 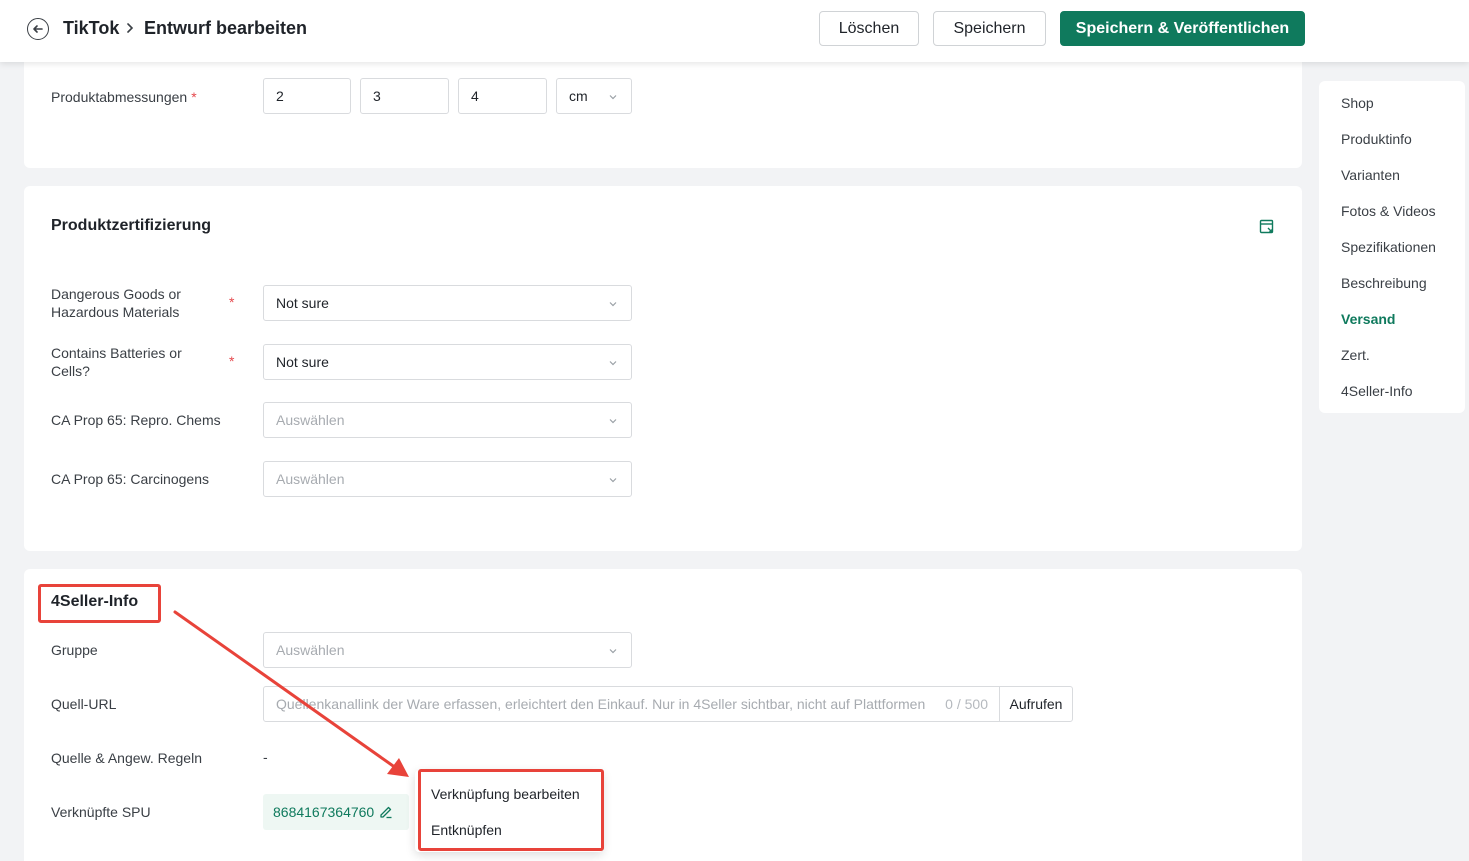 What do you see at coordinates (131, 225) in the screenshot?
I see `certification-title: Produktzertifizierung` at bounding box center [131, 225].